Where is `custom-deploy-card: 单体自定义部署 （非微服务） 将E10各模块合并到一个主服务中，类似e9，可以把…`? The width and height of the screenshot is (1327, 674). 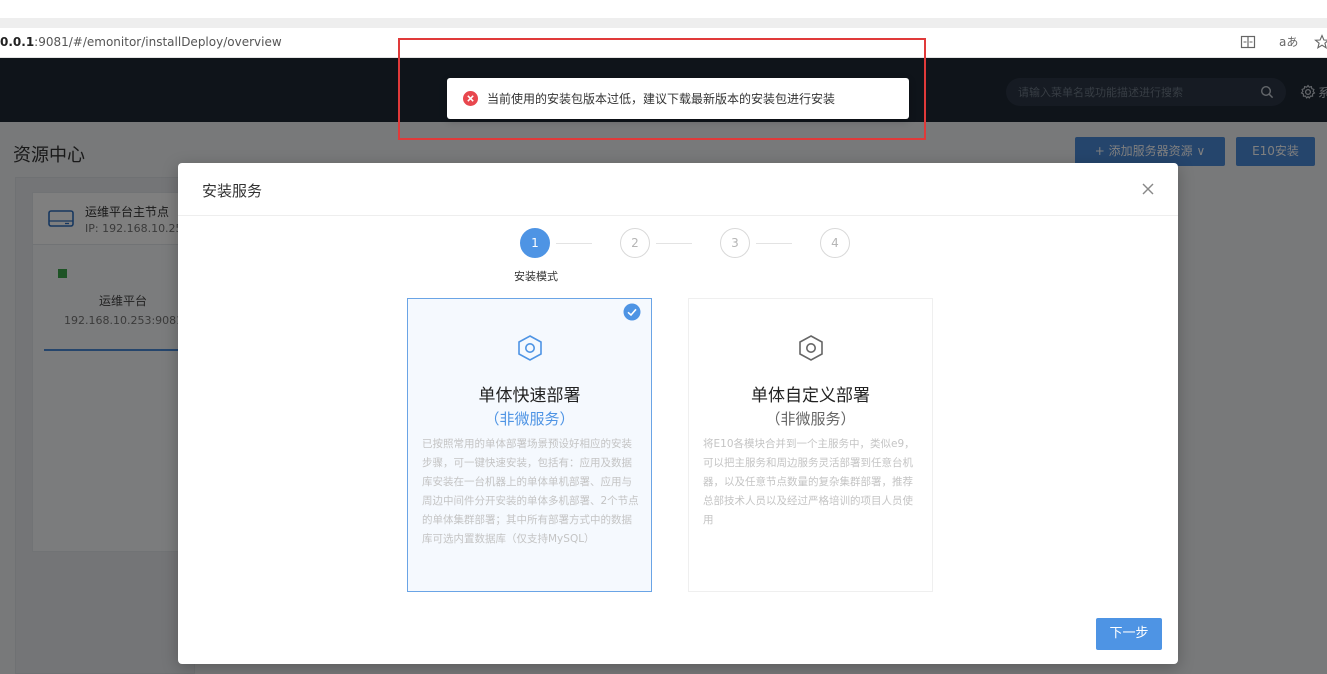 custom-deploy-card: 单体自定义部署 （非微服务） 将E10各模块合并到一个主服务中，类似e9，可以把… is located at coordinates (810, 445).